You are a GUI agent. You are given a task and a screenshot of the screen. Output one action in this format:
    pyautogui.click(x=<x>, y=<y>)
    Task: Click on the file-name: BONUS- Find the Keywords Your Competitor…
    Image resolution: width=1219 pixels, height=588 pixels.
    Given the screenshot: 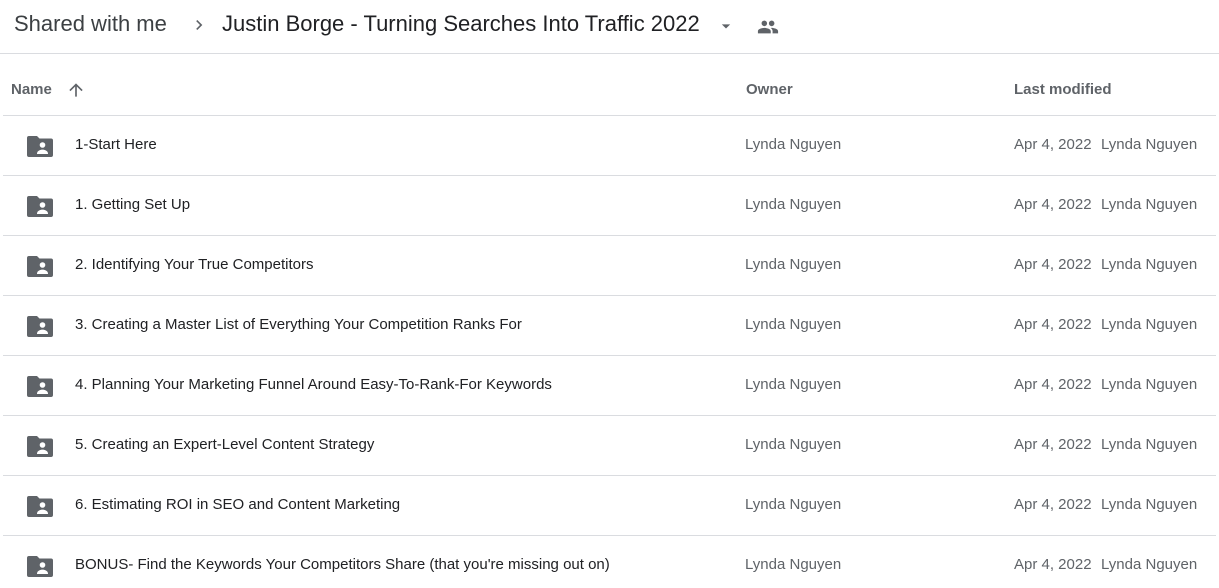 What is the action you would take?
    pyautogui.click(x=342, y=564)
    